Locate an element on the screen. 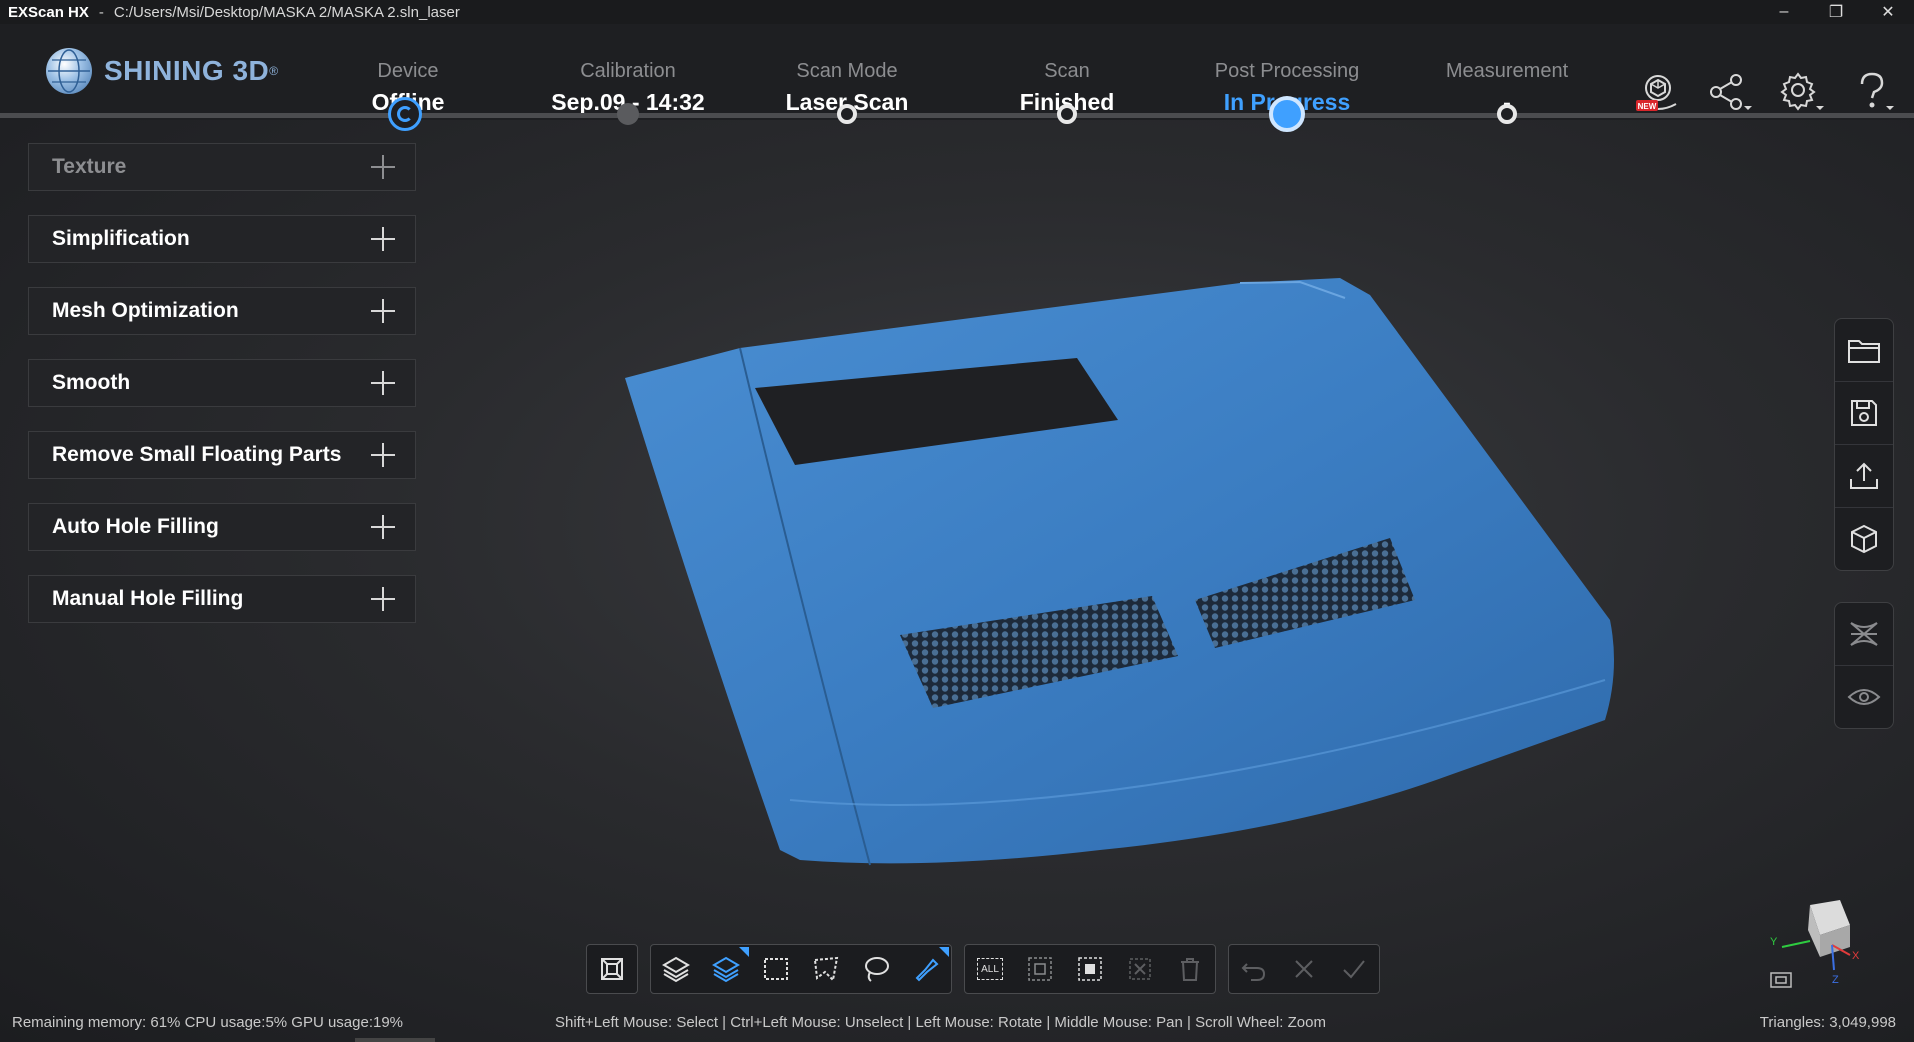 This screenshot has height=1042, width=1914. axis-x-label: X is located at coordinates (1856, 956).